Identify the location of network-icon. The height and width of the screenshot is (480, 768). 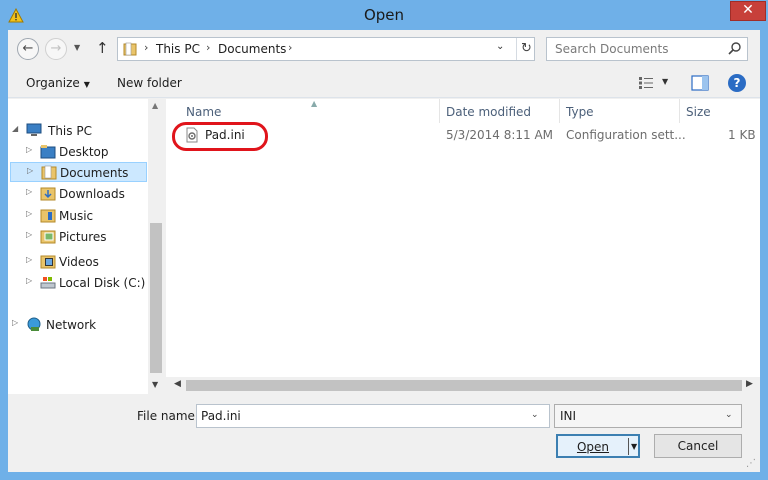
(34, 324).